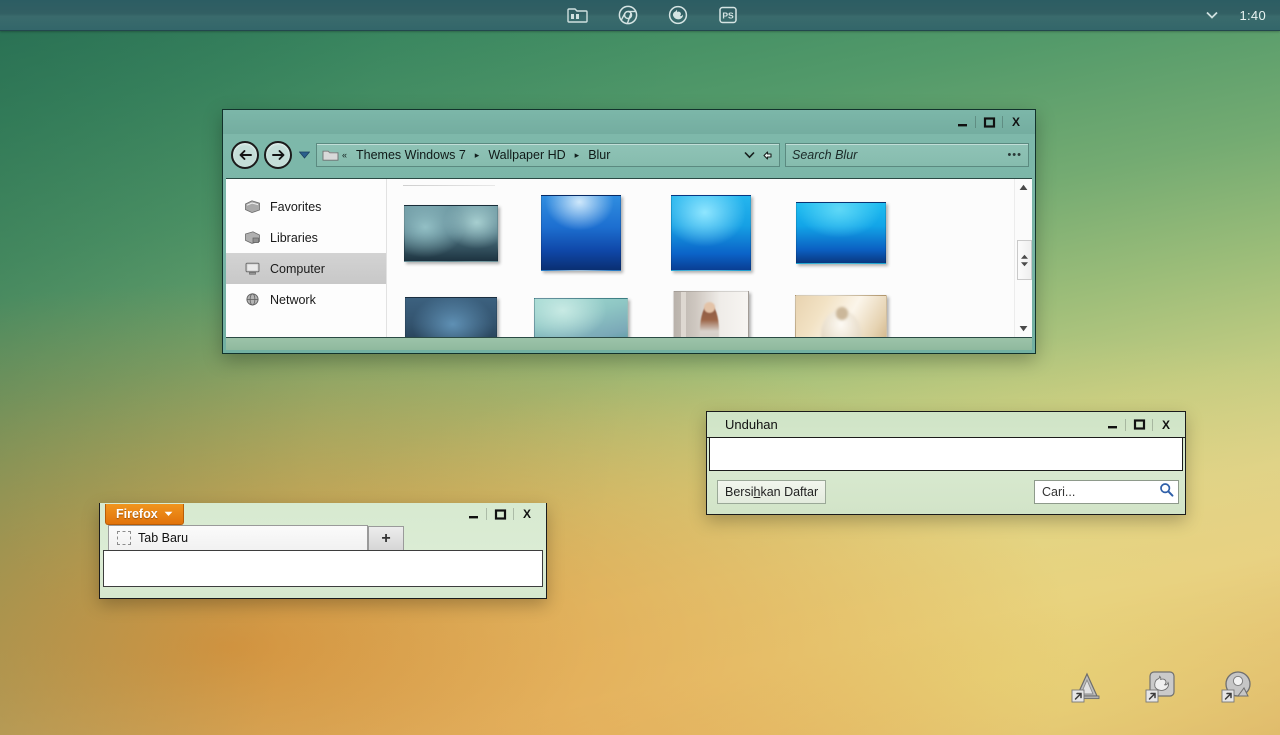 The image size is (1280, 735). I want to click on blur-cyan-deep-thumb, so click(841, 233).